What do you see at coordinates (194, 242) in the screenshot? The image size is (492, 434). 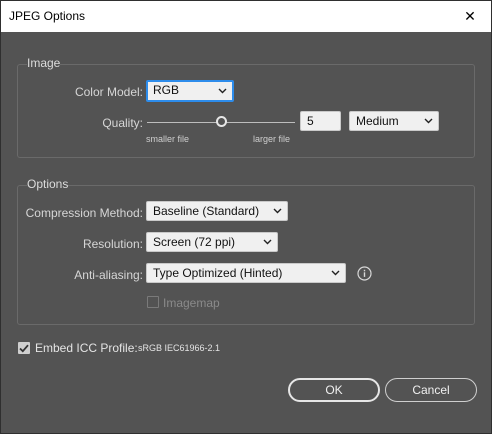 I see `resolution-value: Screen (72 ppi)` at bounding box center [194, 242].